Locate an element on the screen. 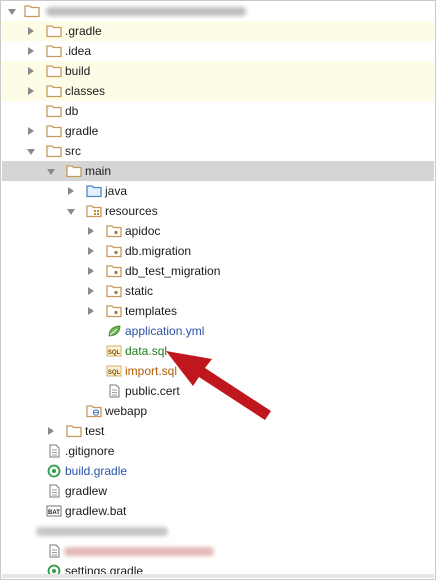  annotation-arrow is located at coordinates (218, 385).